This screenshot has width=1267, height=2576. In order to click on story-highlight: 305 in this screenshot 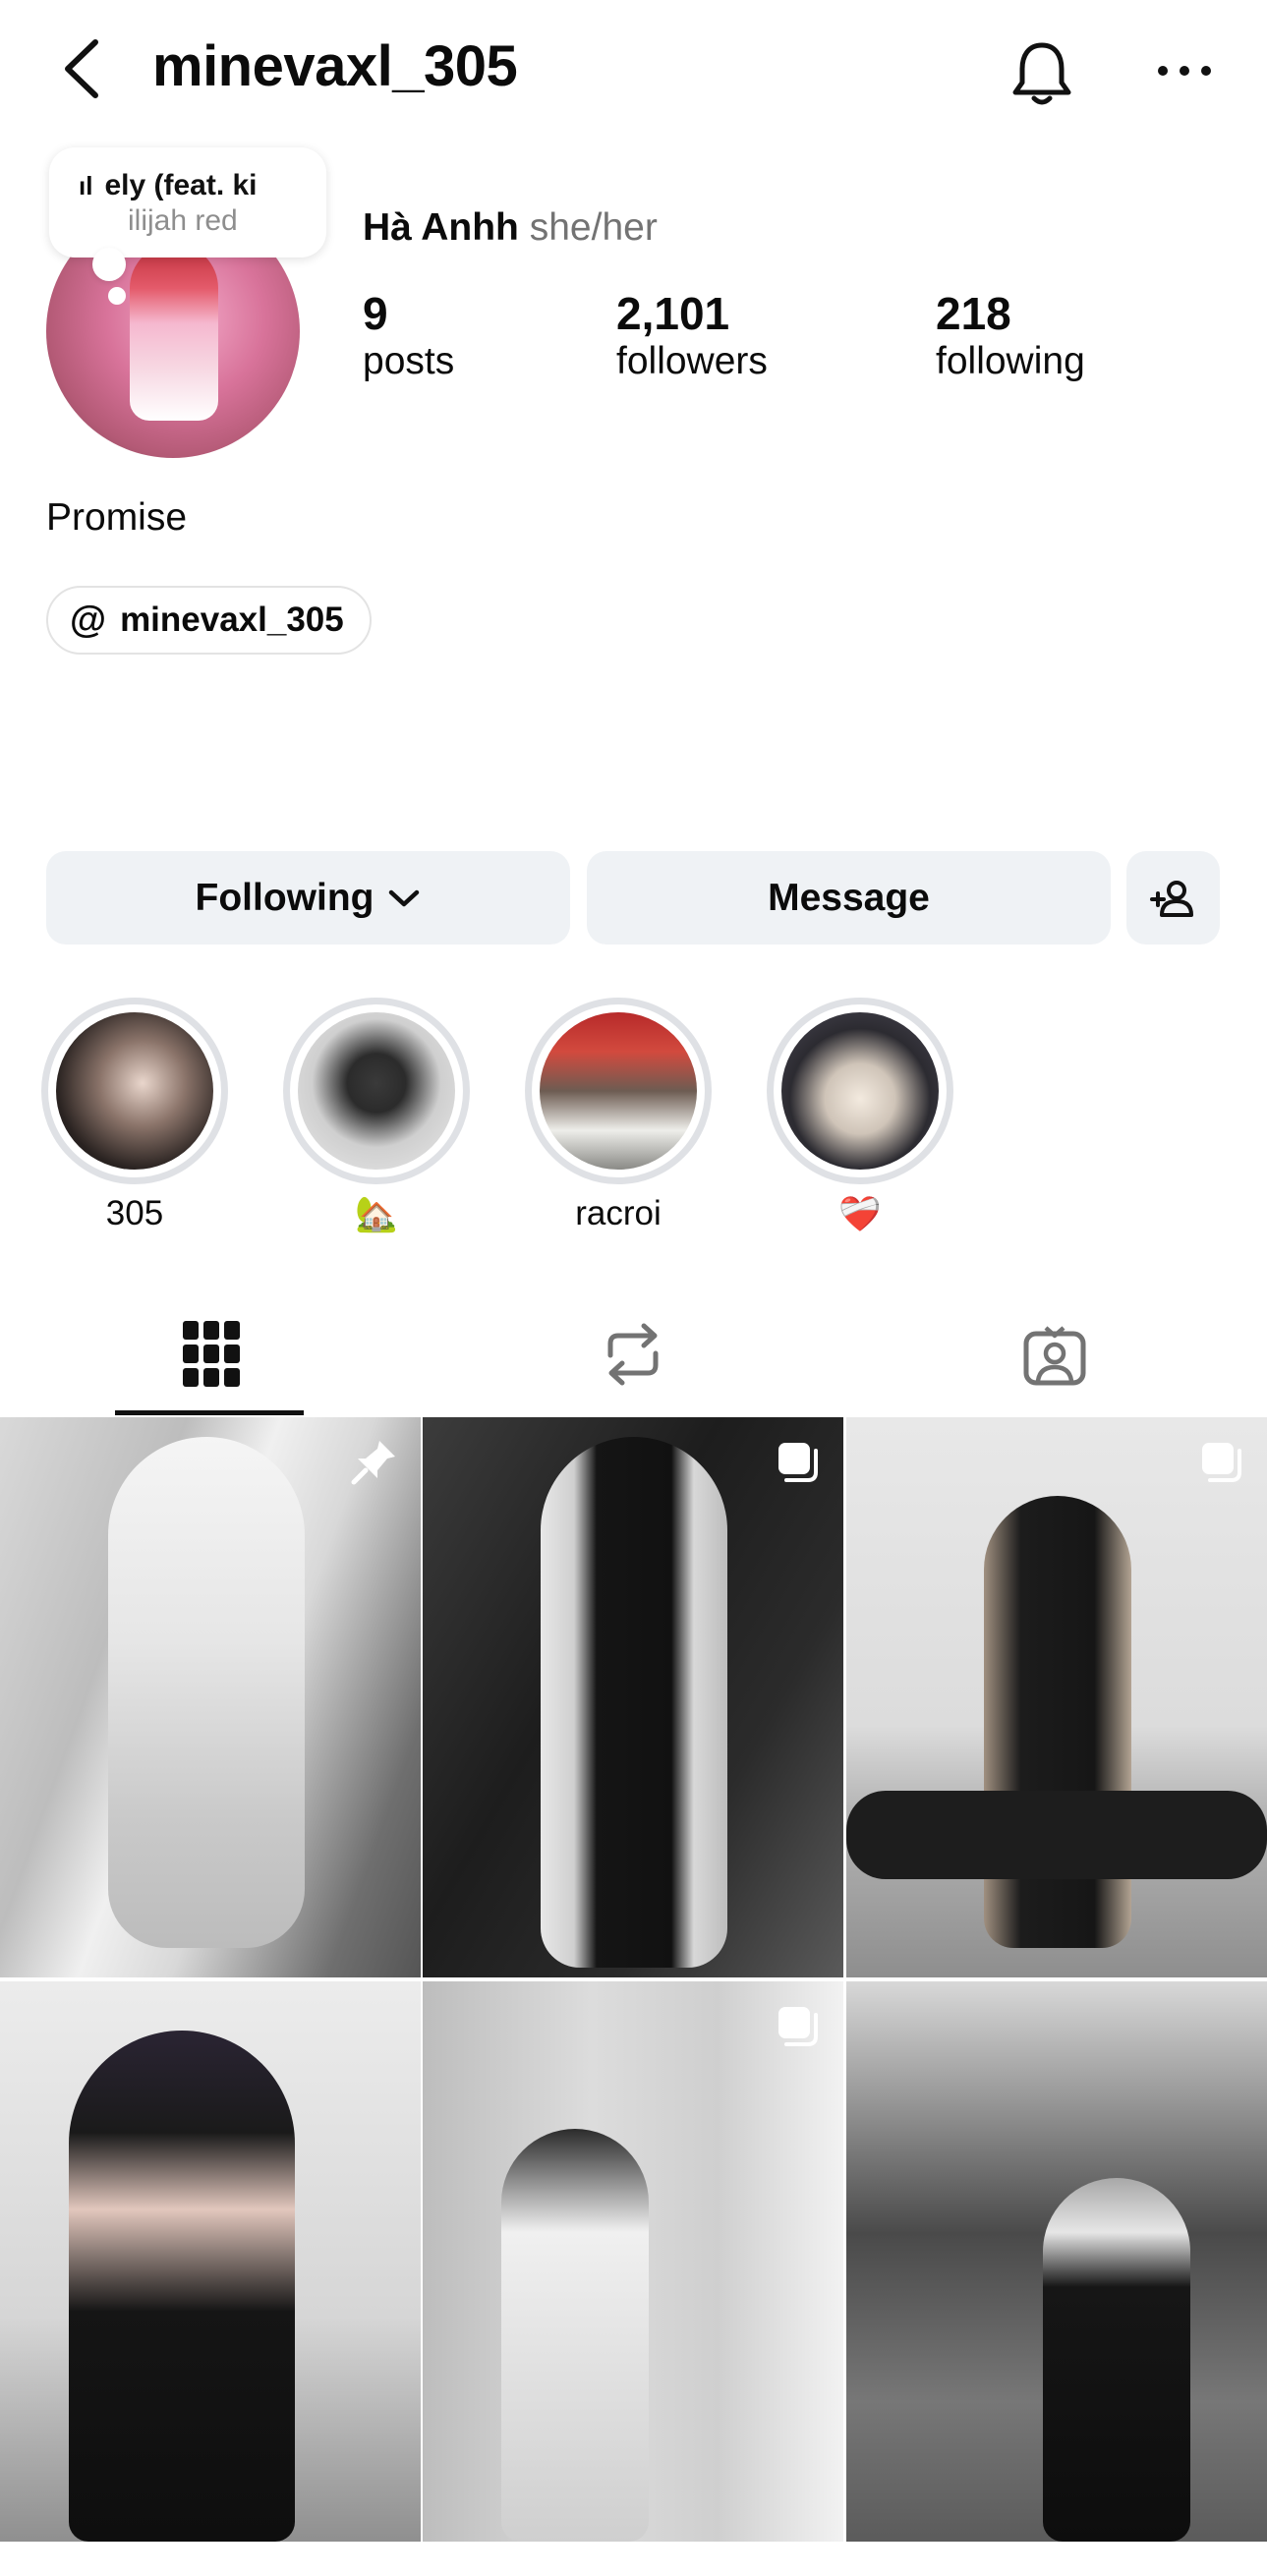, I will do `click(134, 1115)`.